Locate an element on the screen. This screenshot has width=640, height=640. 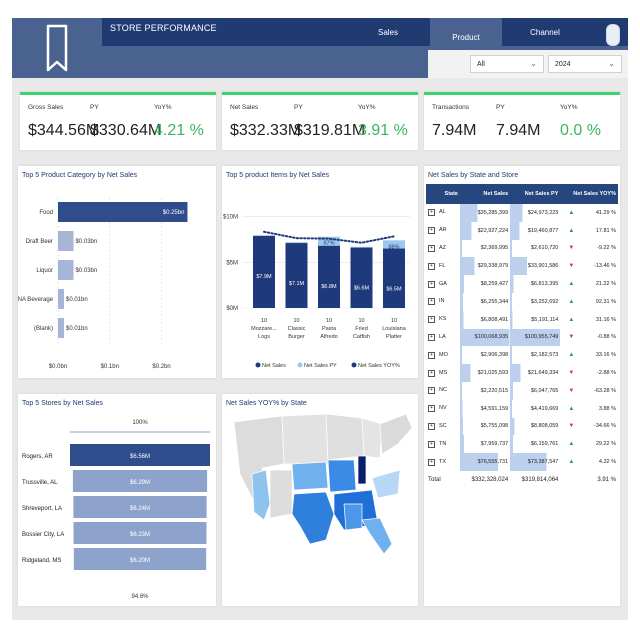
table-row: + IN $6,255,344 $3,252,692 ▲ 92.31 % is located at coordinates (522, 301).